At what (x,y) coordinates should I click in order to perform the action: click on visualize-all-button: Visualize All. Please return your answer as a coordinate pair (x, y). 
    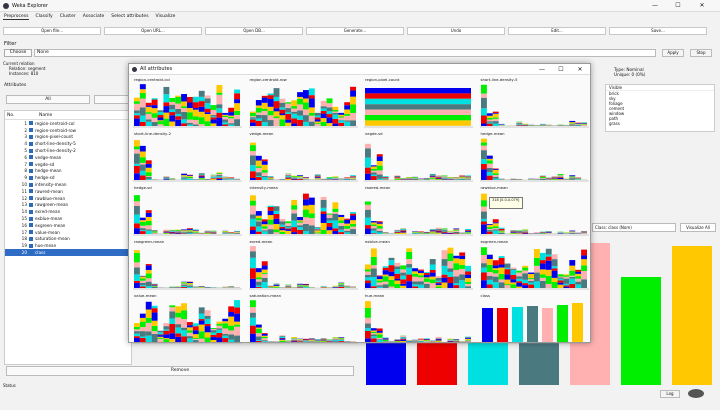
    Looking at the image, I should click on (698, 227).